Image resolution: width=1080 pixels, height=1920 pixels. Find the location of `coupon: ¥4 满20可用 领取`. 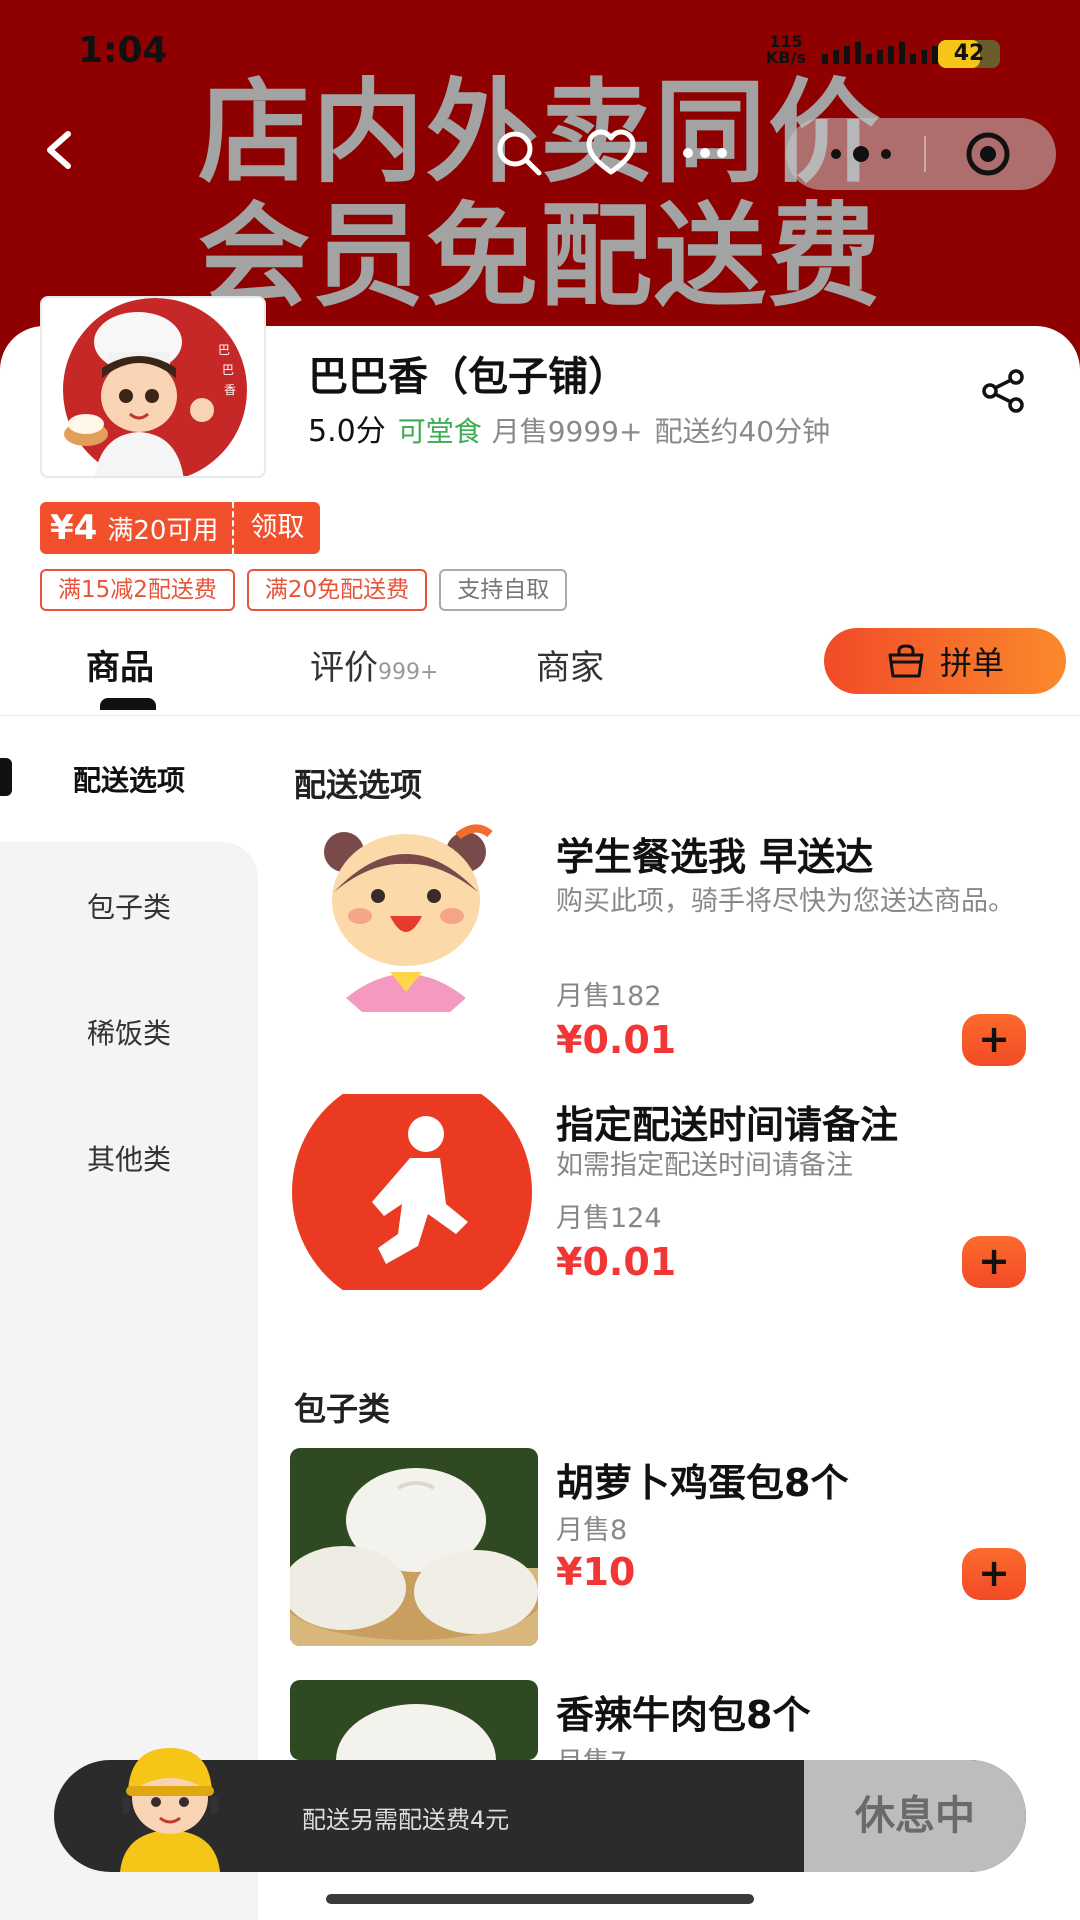

coupon: ¥4 满20可用 领取 is located at coordinates (180, 528).